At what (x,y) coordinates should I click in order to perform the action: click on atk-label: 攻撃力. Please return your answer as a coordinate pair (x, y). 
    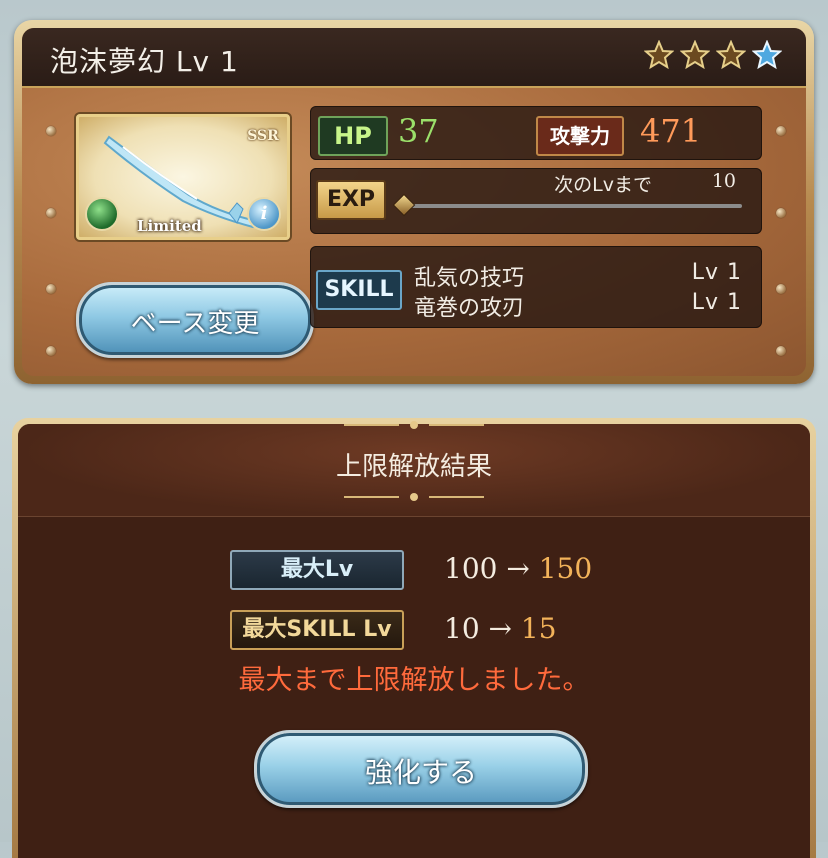
    Looking at the image, I should click on (580, 136).